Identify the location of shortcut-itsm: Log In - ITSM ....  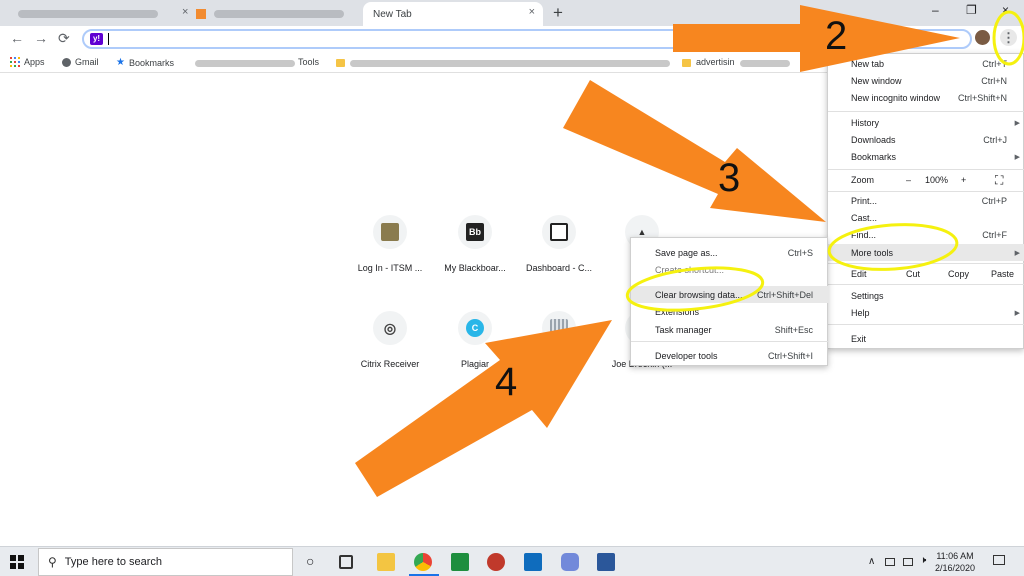
(390, 244).